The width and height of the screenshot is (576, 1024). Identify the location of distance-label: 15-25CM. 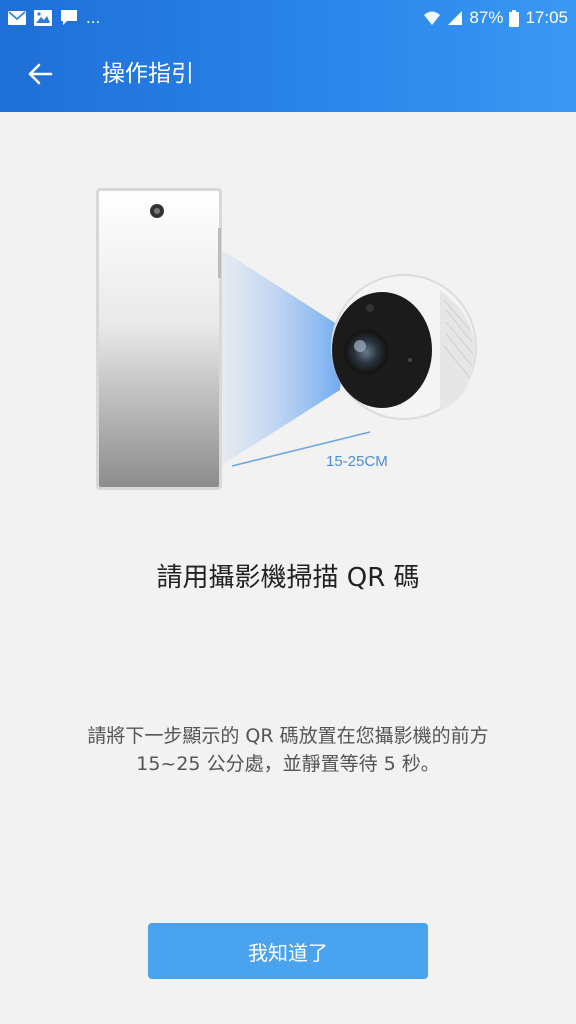
(357, 461).